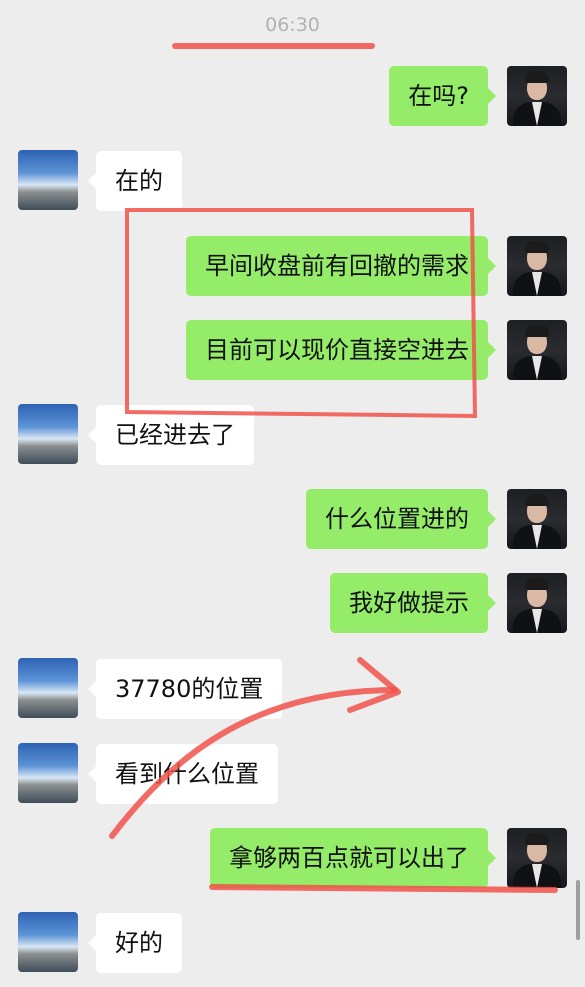 The height and width of the screenshot is (987, 585). I want to click on outgoing-message: 目前可以现价直接空进去, so click(341, 350).